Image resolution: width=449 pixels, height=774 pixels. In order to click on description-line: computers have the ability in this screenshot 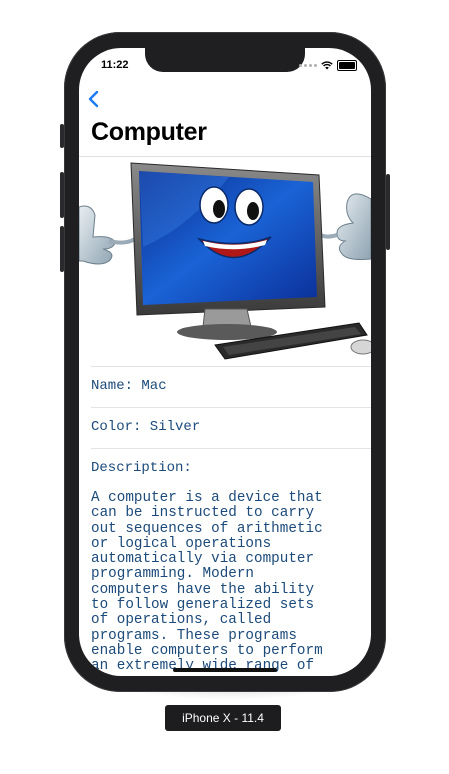, I will do `click(203, 589)`.